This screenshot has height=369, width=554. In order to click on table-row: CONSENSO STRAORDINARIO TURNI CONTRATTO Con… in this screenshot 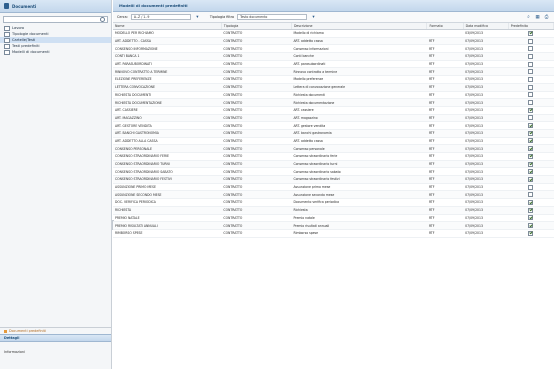, I will do `click(333, 164)`.